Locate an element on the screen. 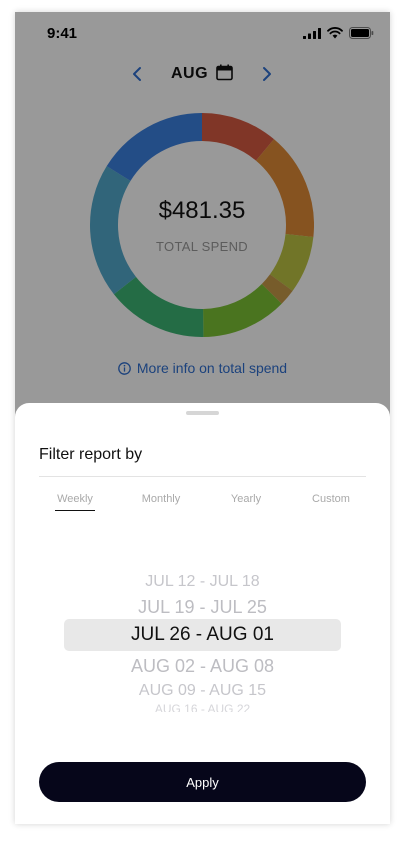 The image size is (405, 842). tab-label: Monthly is located at coordinates (161, 499).